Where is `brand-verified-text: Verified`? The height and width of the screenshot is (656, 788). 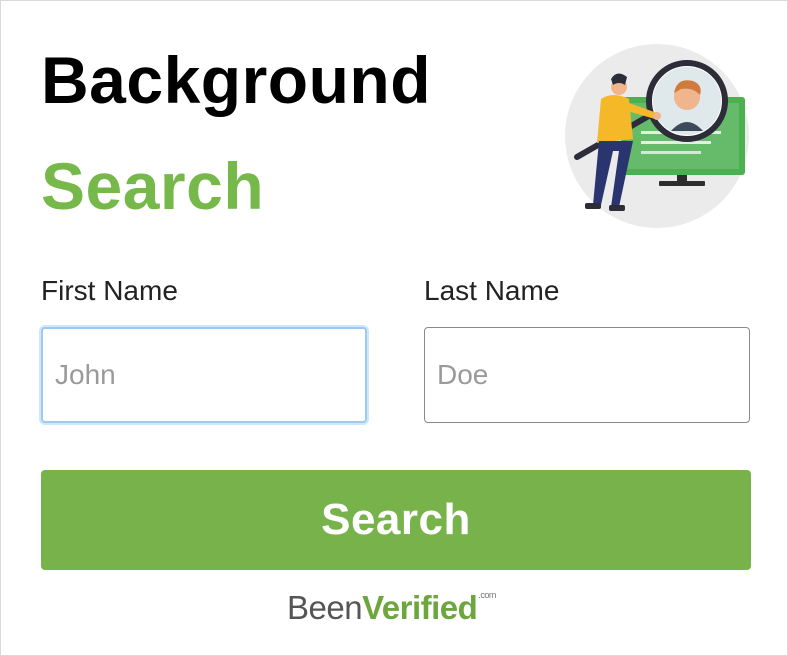
brand-verified-text: Verified is located at coordinates (420, 607).